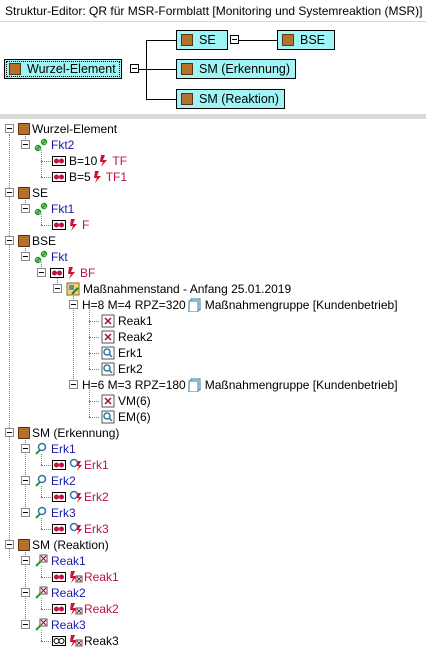  Describe the element at coordinates (101, 641) in the screenshot. I see `failure-label: Reak3` at that location.